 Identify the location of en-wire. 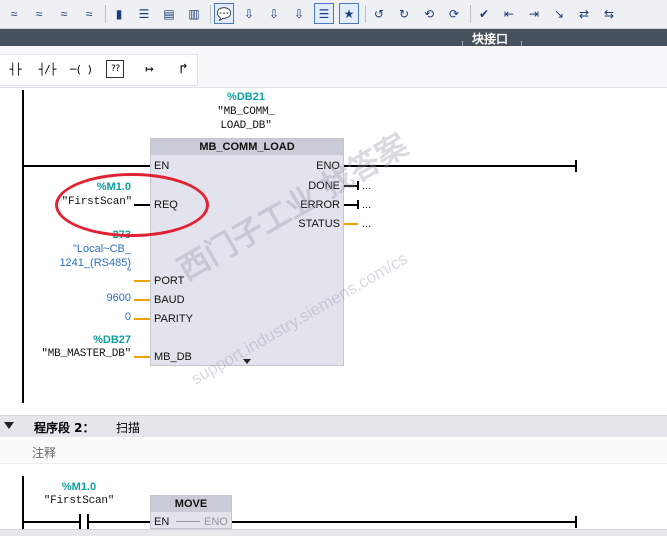
(87, 166).